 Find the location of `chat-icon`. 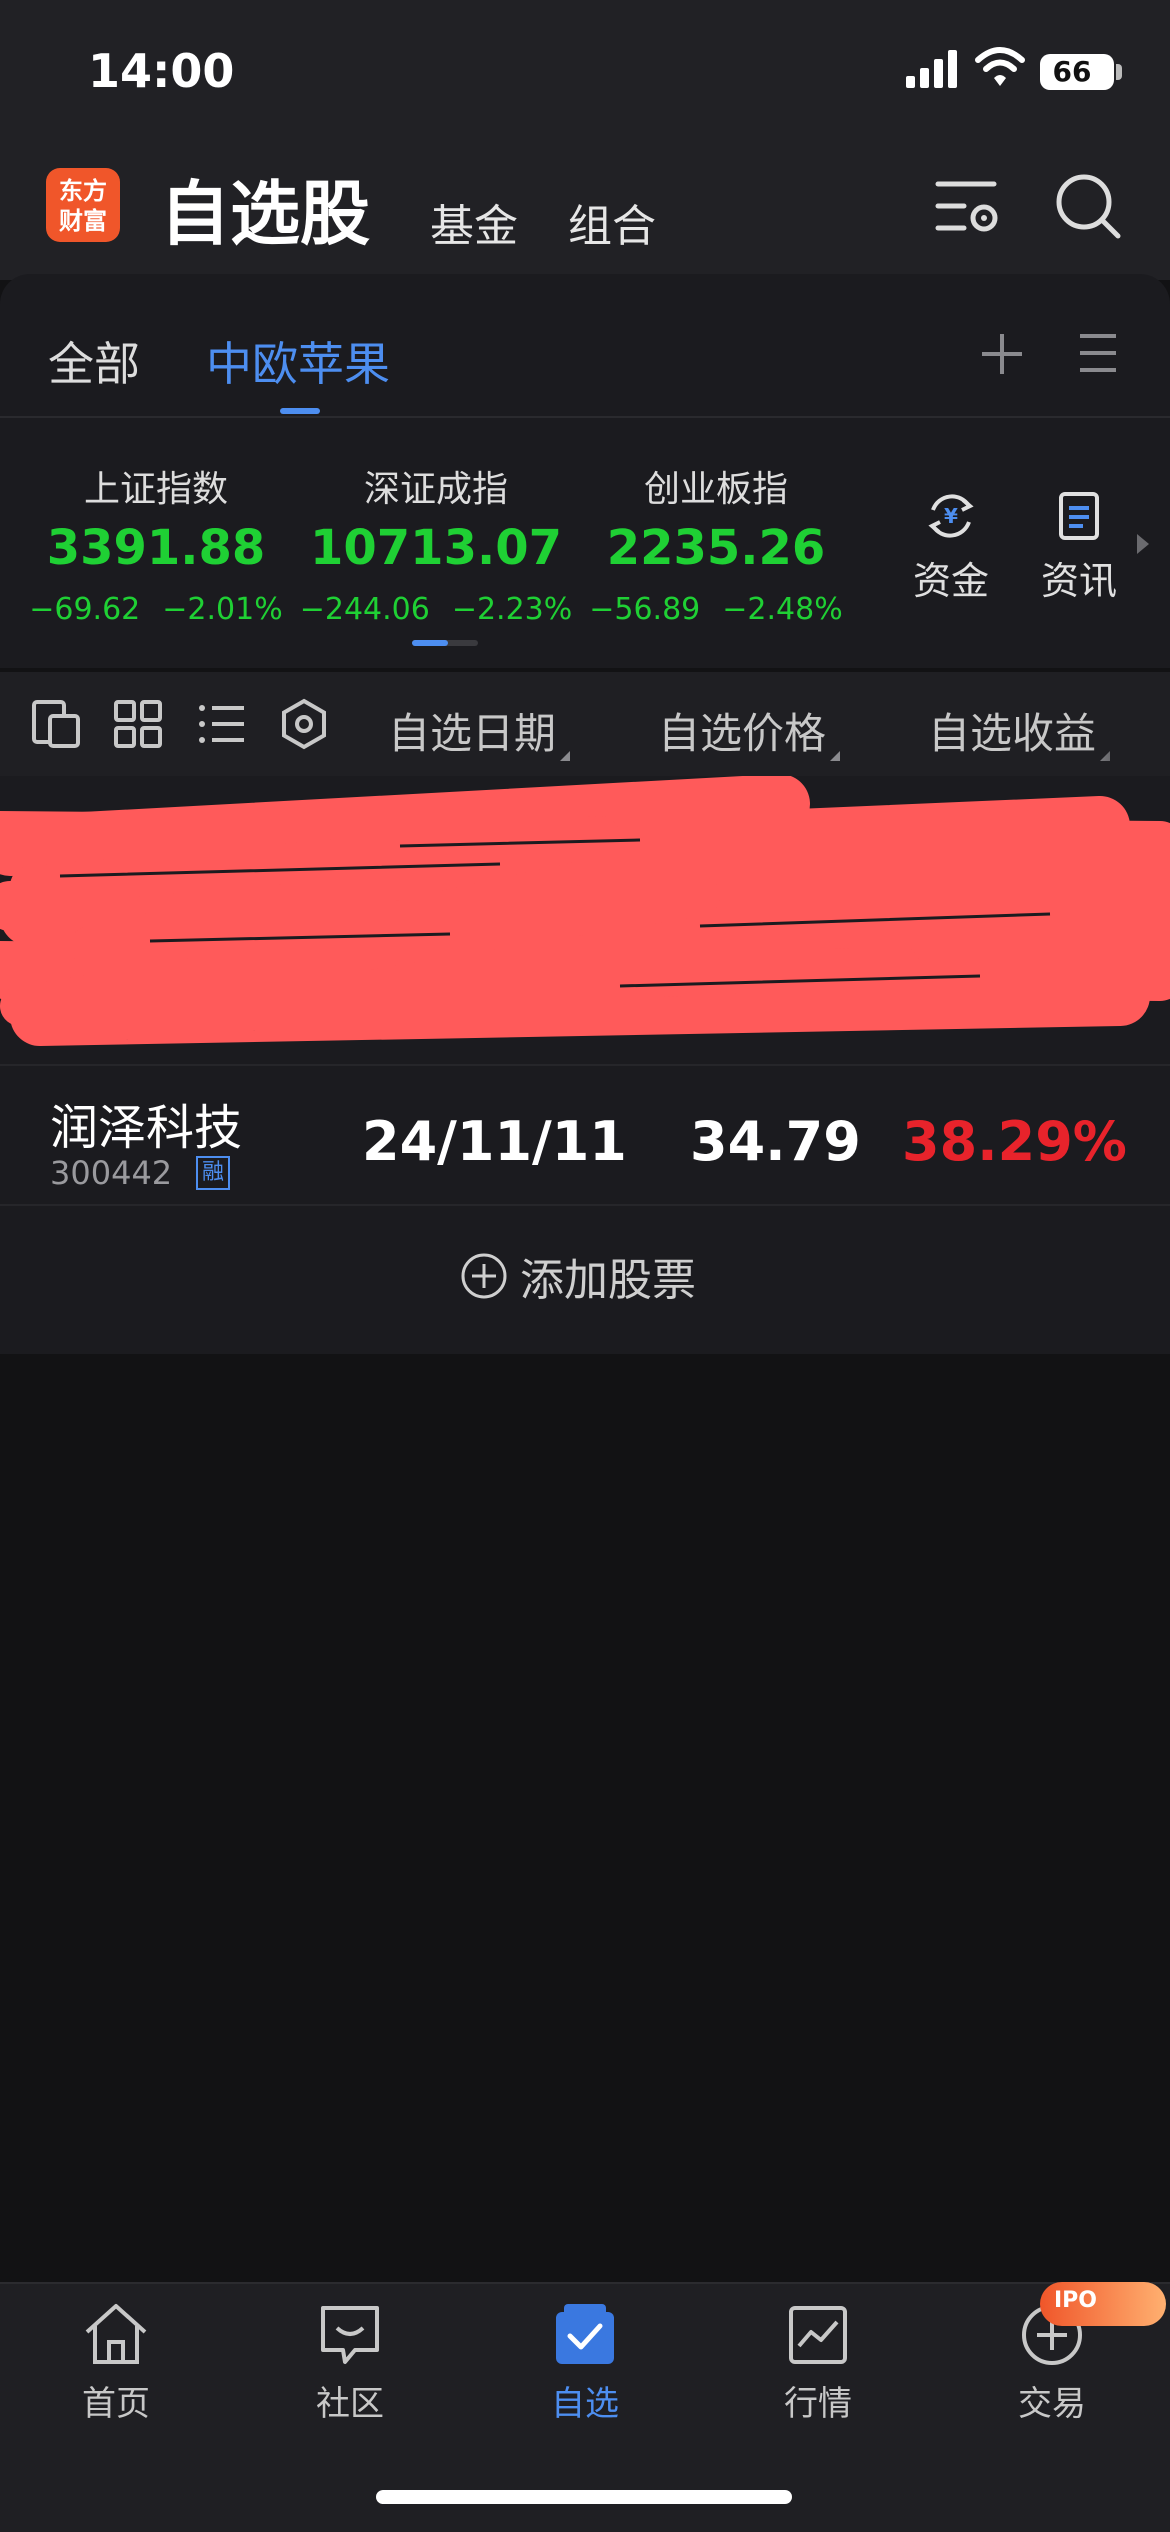

chat-icon is located at coordinates (350, 2335).